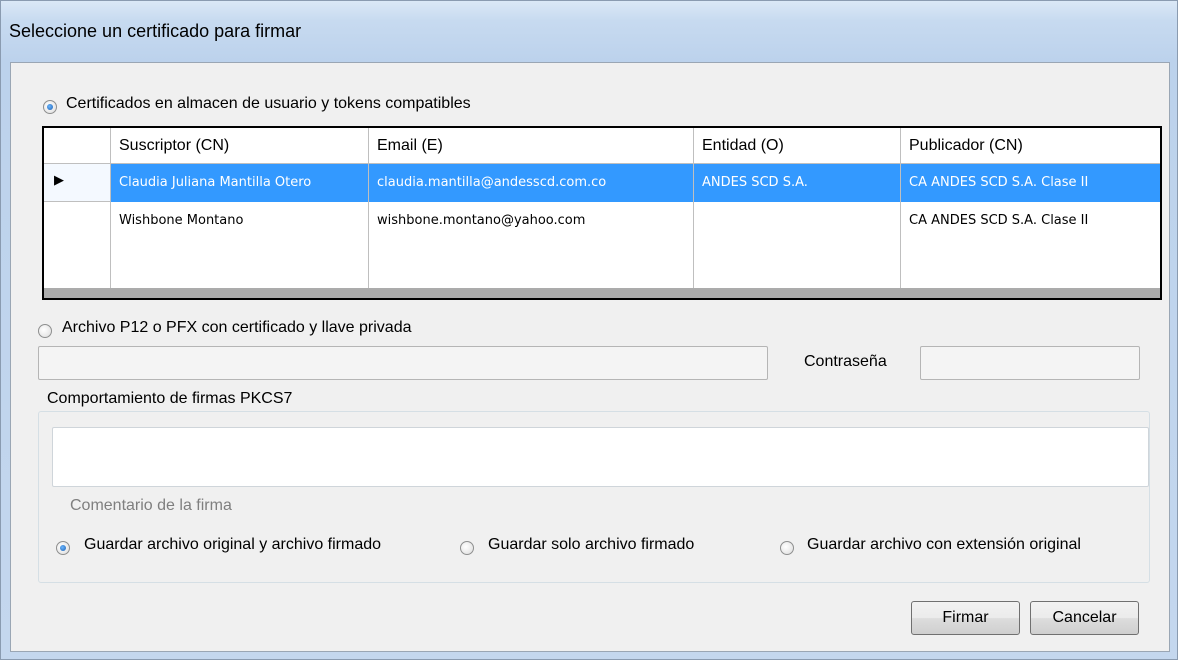 The image size is (1178, 660). What do you see at coordinates (1030, 146) in the screenshot?
I see `column-header-publisher: Publicador (CN)` at bounding box center [1030, 146].